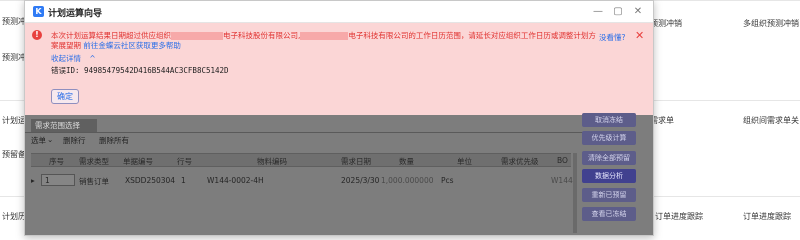  I want to click on column-header: 单位, so click(464, 161).